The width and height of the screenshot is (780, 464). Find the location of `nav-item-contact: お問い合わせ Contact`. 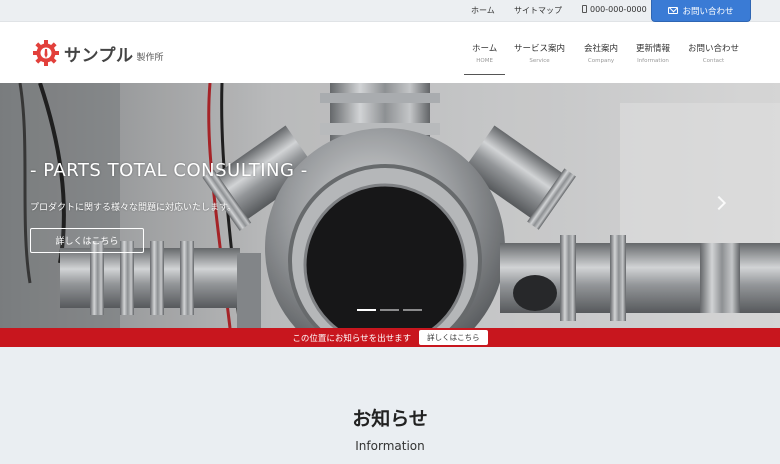

nav-item-contact: お問い合わせ Contact is located at coordinates (713, 53).